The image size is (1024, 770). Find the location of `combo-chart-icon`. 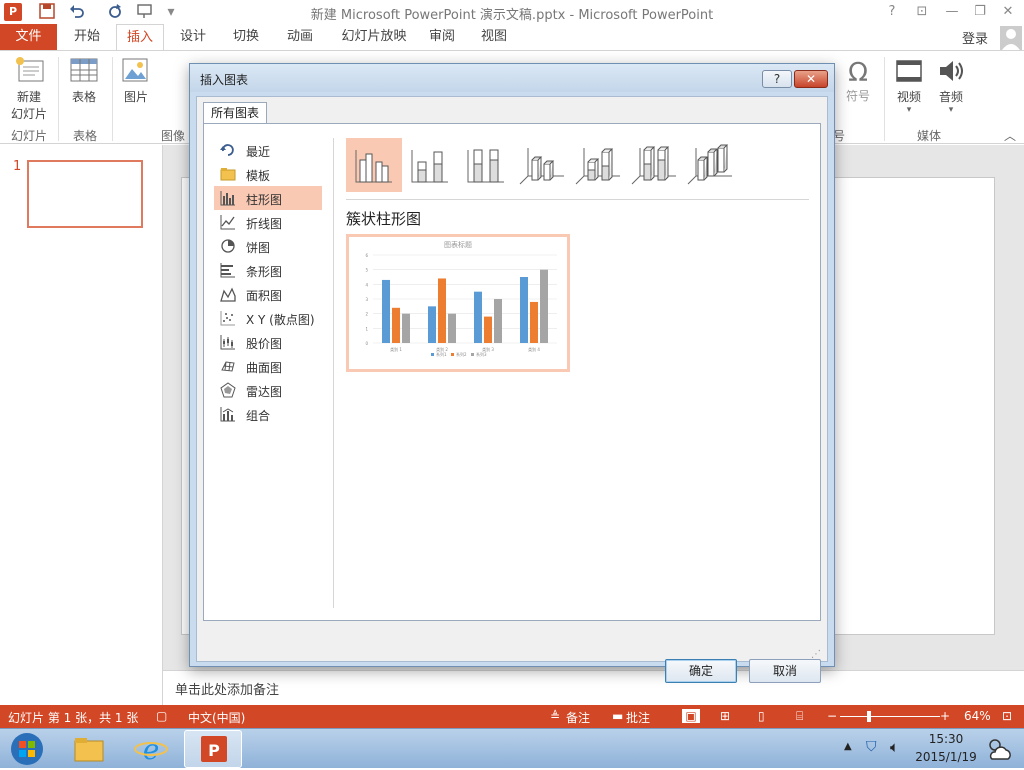

combo-chart-icon is located at coordinates (227, 414).